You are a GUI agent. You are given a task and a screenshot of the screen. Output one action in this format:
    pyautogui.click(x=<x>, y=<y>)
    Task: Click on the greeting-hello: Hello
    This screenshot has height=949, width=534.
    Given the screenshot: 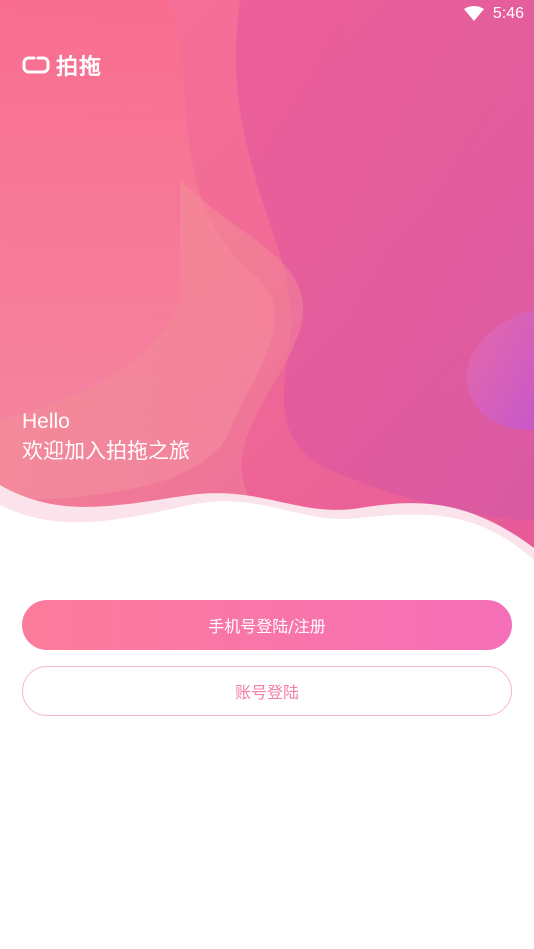 What is the action you would take?
    pyautogui.click(x=46, y=421)
    